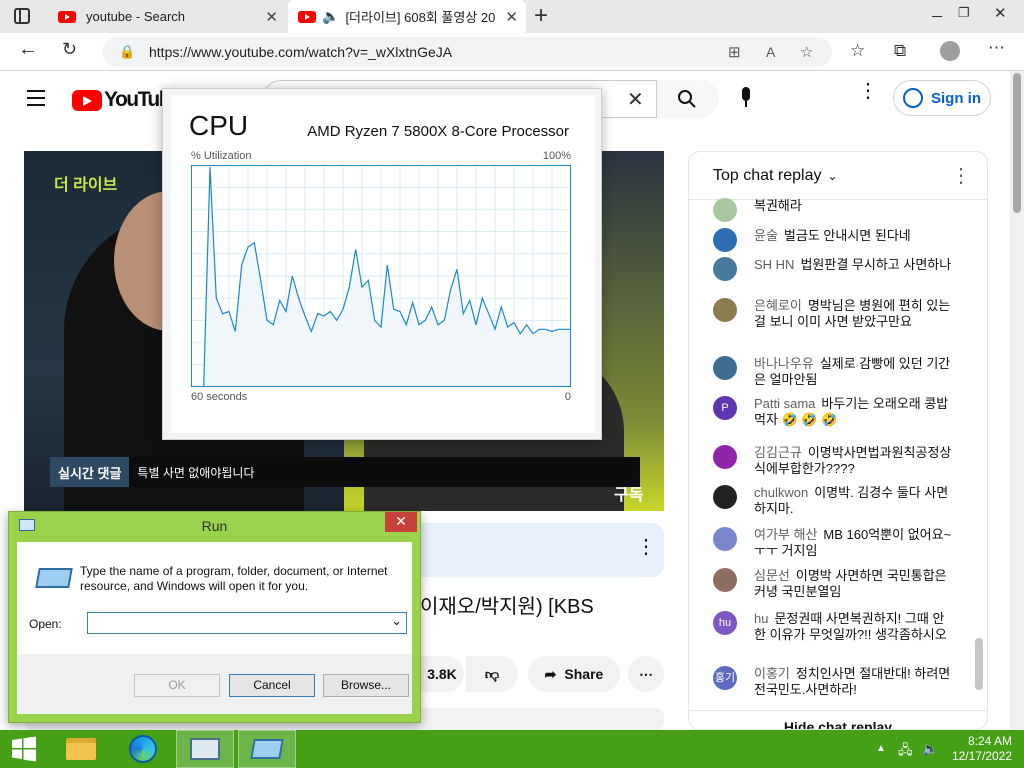 The image size is (1024, 768). I want to click on dropdown-chevron-icon: ⌄, so click(396, 621).